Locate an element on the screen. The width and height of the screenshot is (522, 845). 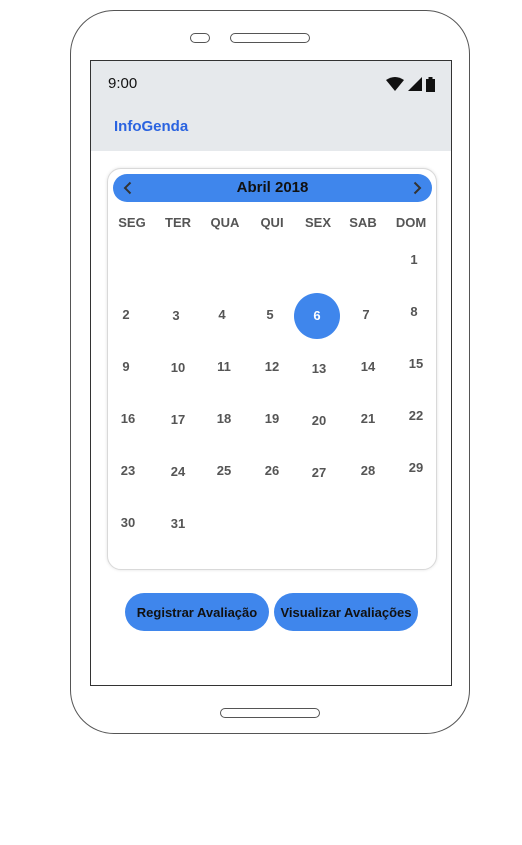
calendar-day: 7 is located at coordinates (366, 314).